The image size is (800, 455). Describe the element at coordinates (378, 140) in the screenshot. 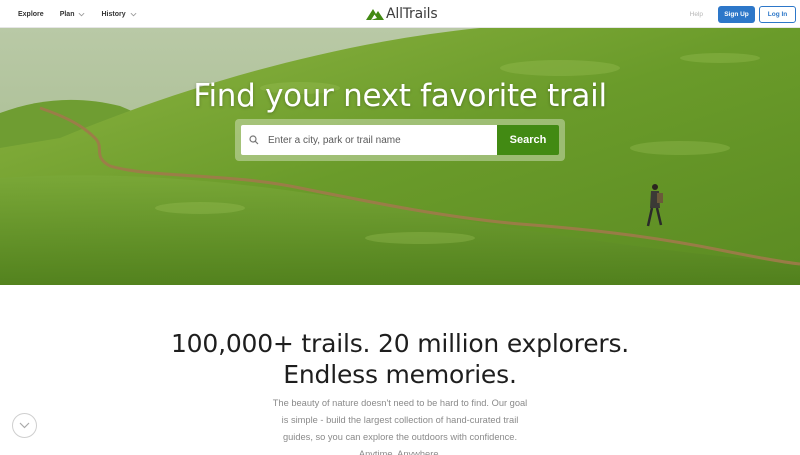

I see `search-input` at that location.